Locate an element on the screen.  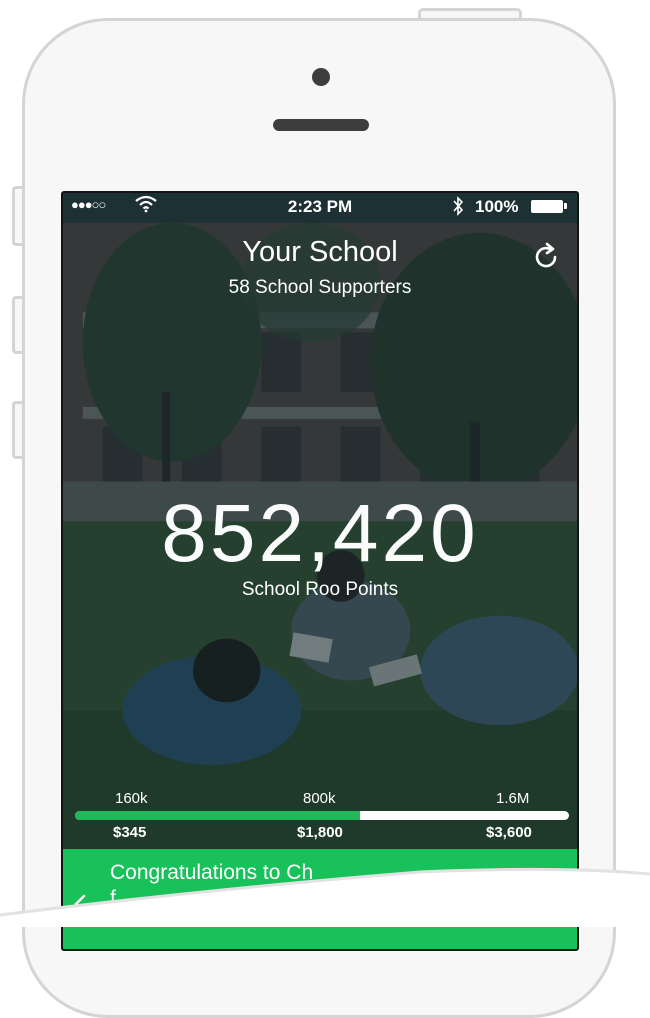
status-bar: ●●●○○ 2:23 PM 100% is located at coordinates (320, 207).